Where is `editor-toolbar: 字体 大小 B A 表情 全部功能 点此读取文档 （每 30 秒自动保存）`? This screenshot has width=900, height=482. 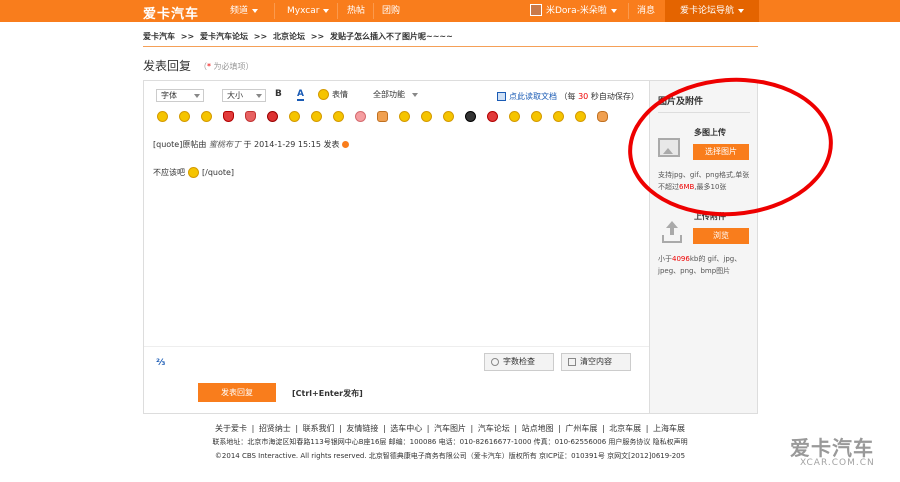
editor-toolbar: 字体 大小 B A 表情 全部功能 点此读取文档 （每 30 秒自动保存） is located at coordinates (396, 93).